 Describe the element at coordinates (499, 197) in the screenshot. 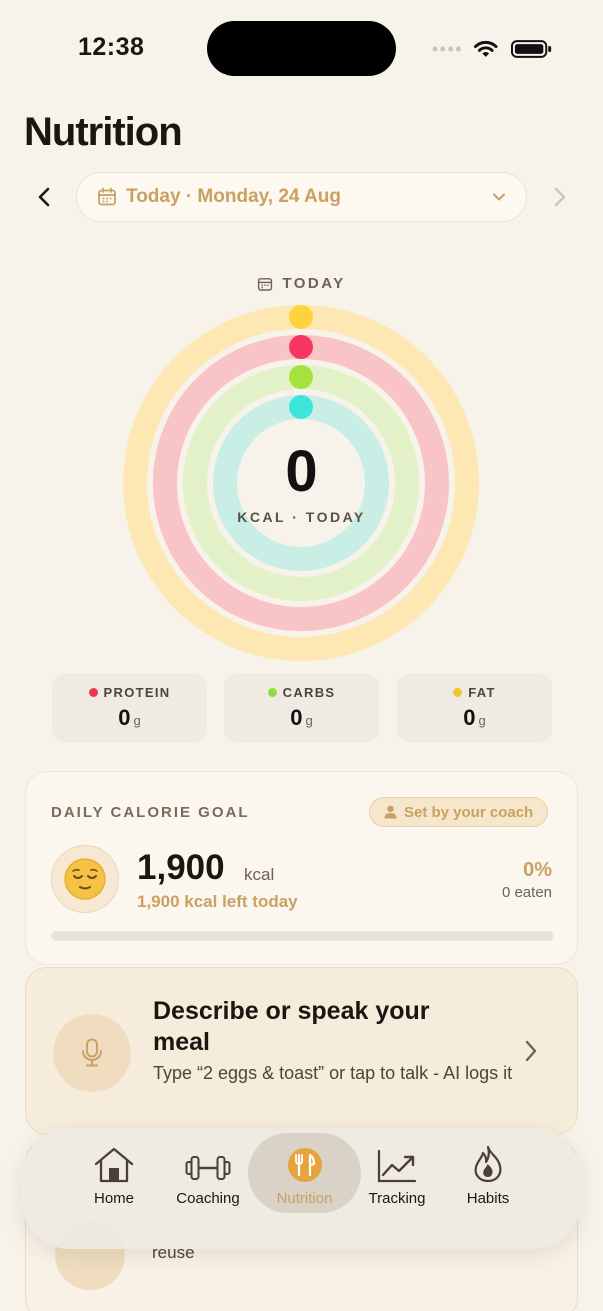

I see `chevron-down-icon` at that location.